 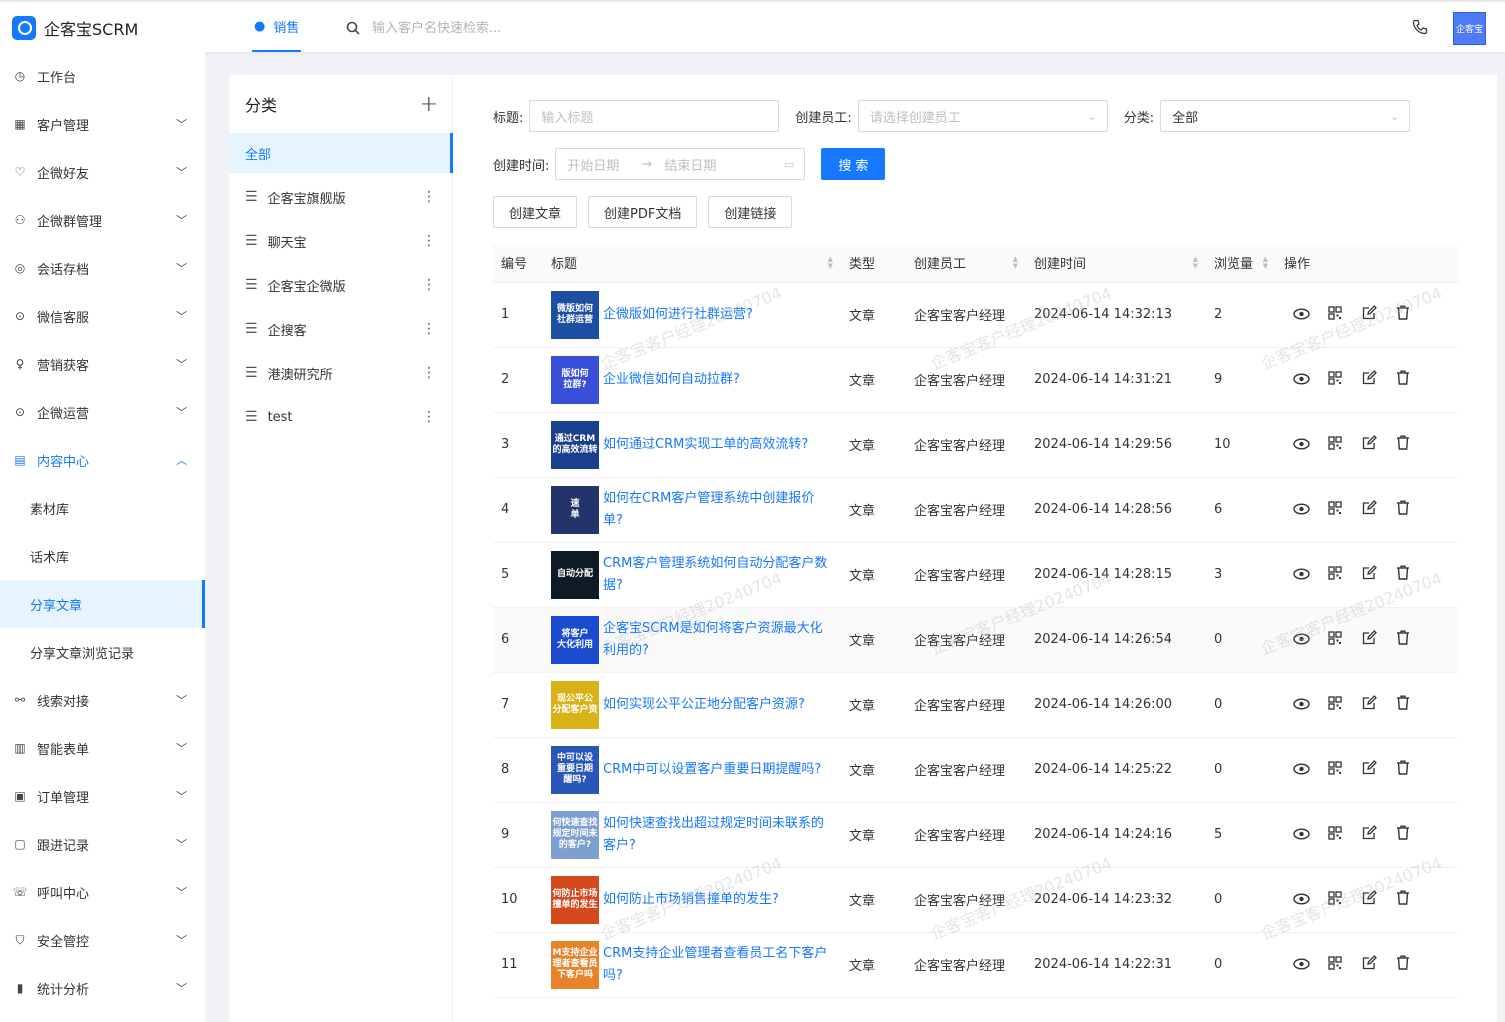 I want to click on sidebar-subitem-0: 素材库, so click(x=102, y=508).